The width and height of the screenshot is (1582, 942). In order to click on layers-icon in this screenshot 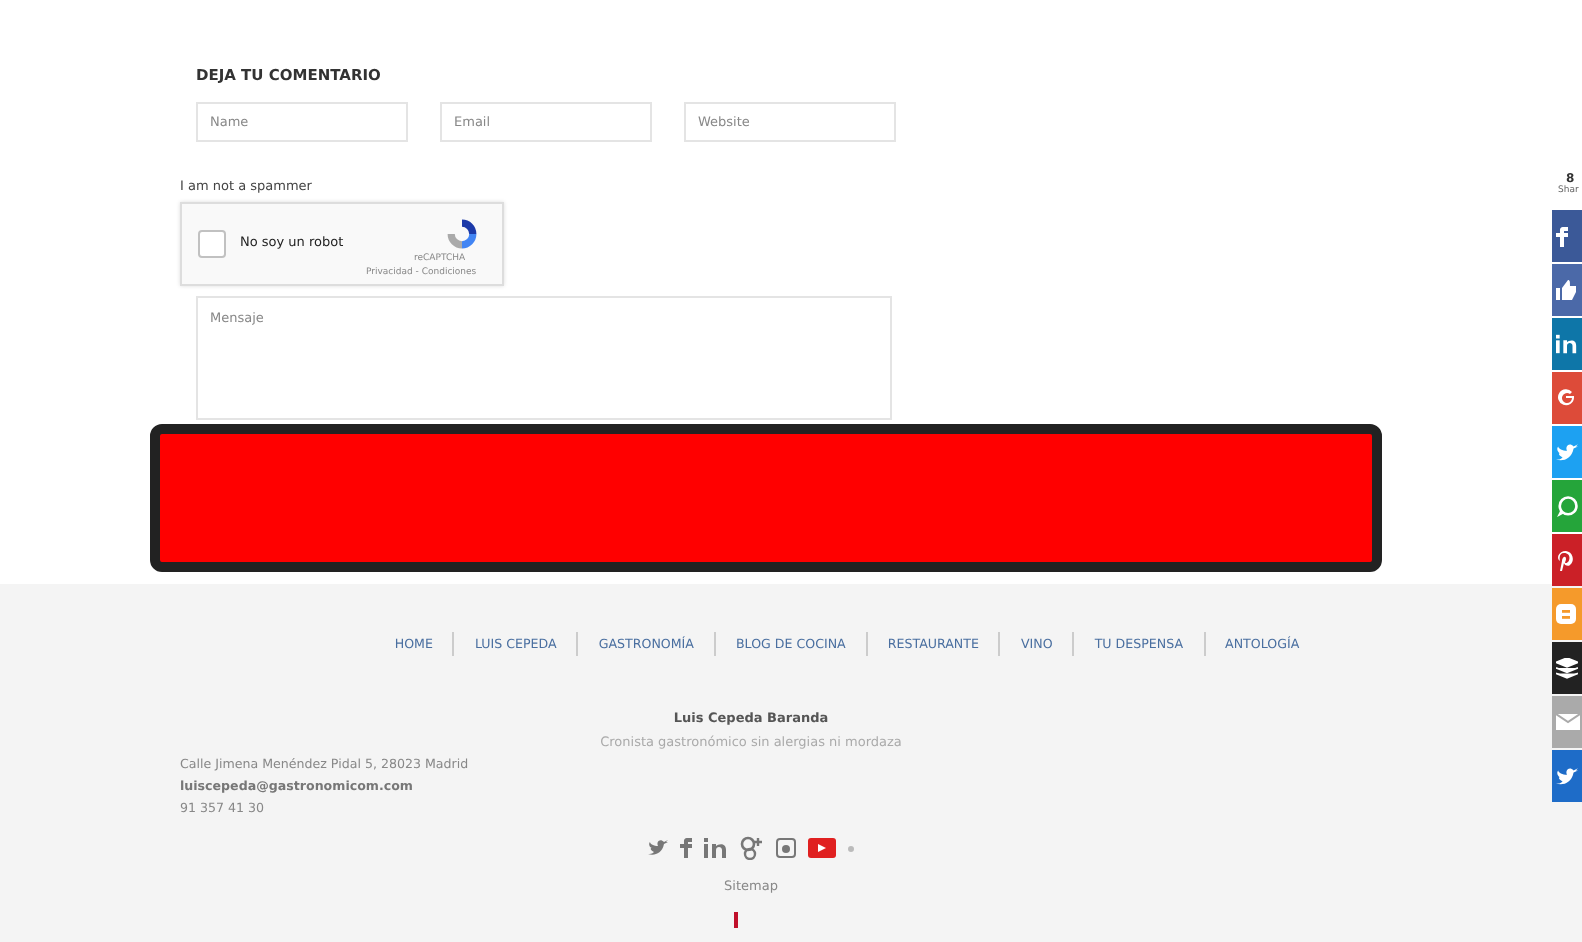, I will do `click(1567, 668)`.